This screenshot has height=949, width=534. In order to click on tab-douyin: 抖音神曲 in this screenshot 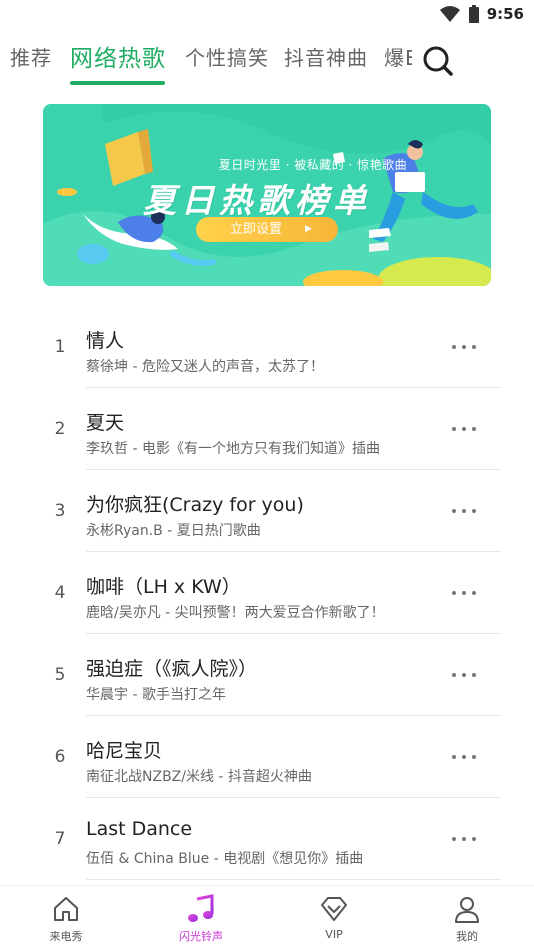, I will do `click(326, 56)`.